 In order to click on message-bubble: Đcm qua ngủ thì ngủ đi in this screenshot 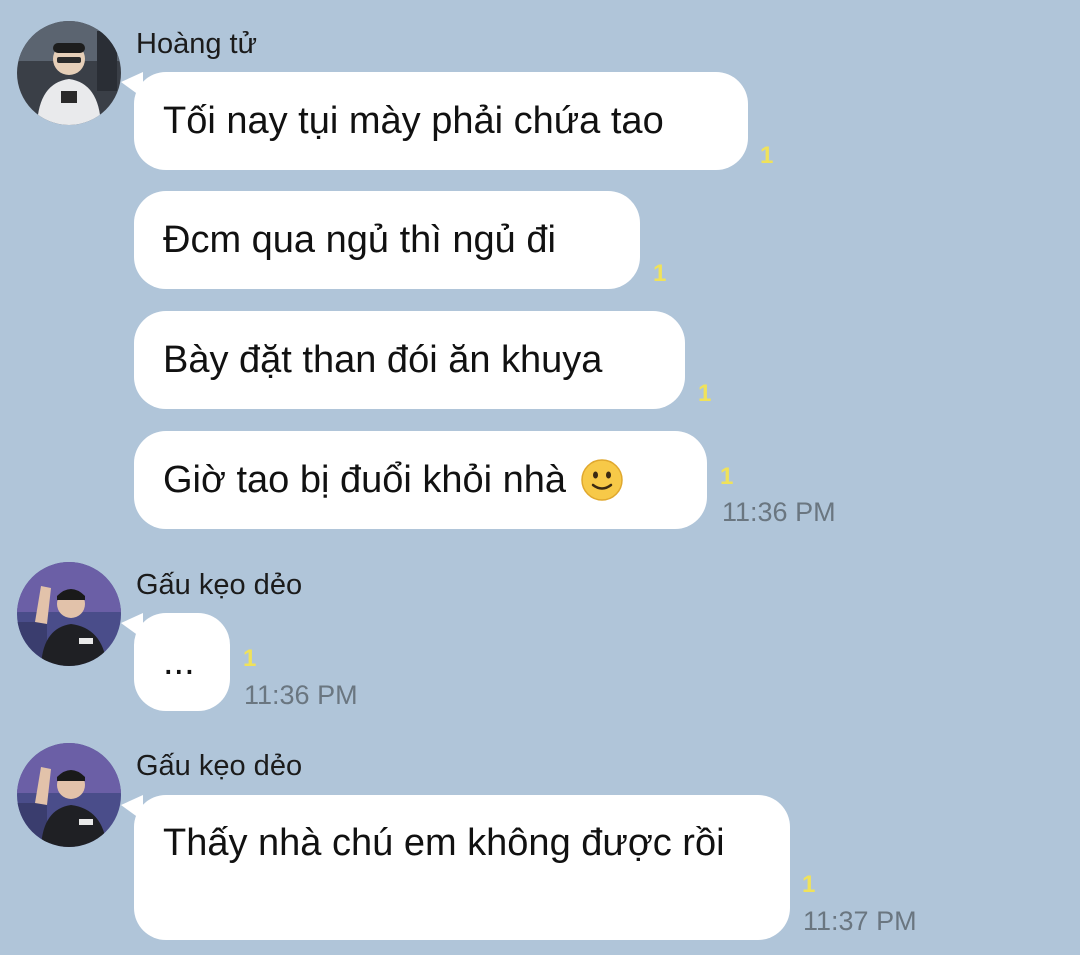, I will do `click(387, 240)`.